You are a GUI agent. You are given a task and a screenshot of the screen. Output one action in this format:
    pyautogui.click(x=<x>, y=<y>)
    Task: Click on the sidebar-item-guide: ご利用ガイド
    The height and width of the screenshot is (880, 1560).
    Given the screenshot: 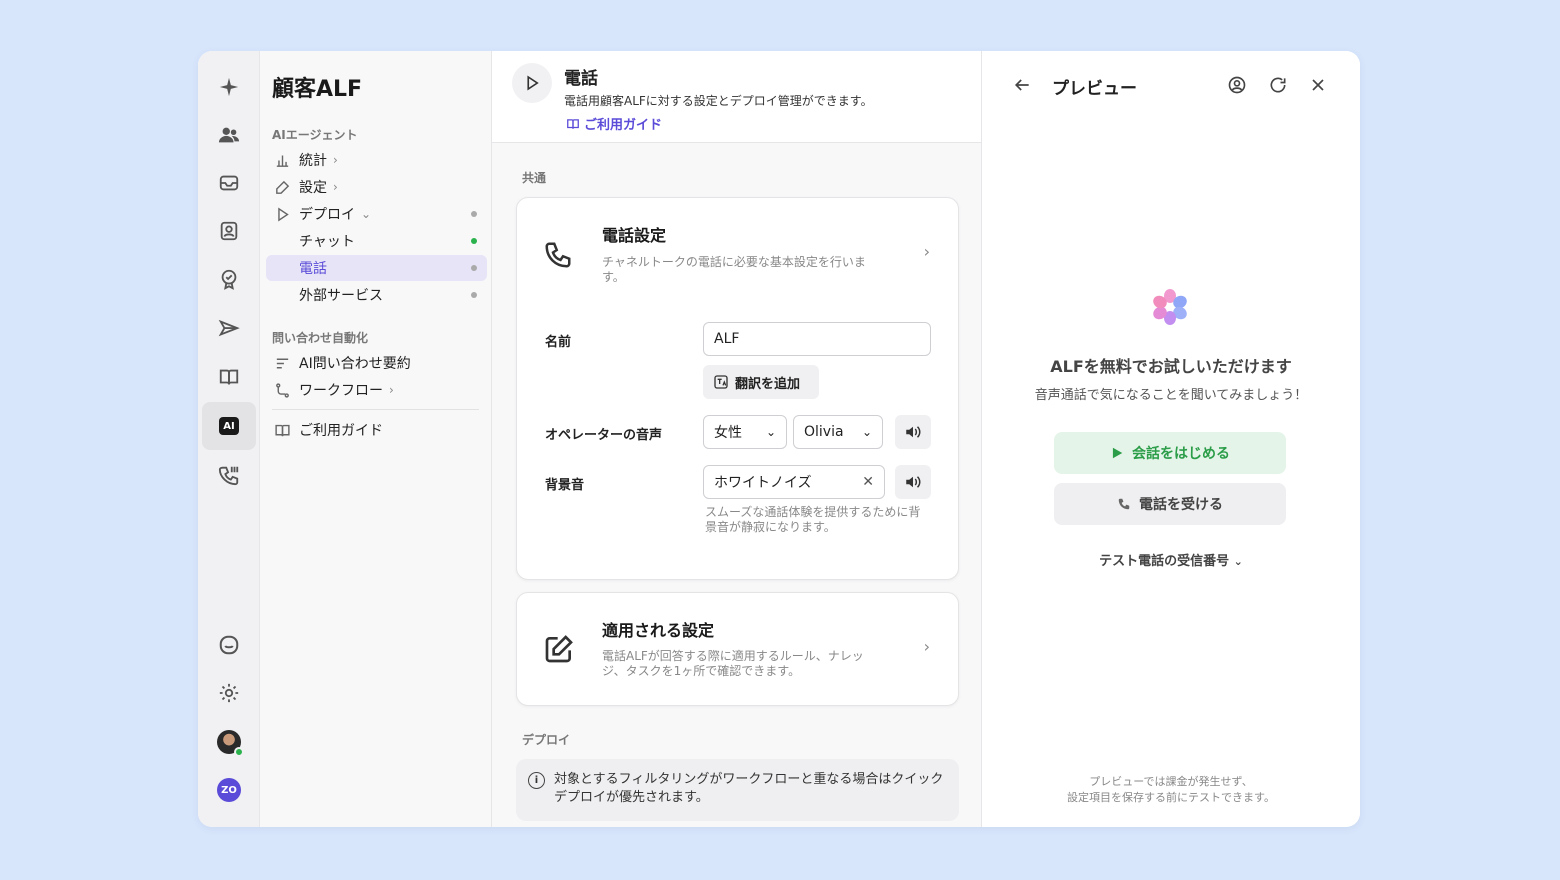 What is the action you would take?
    pyautogui.click(x=376, y=430)
    